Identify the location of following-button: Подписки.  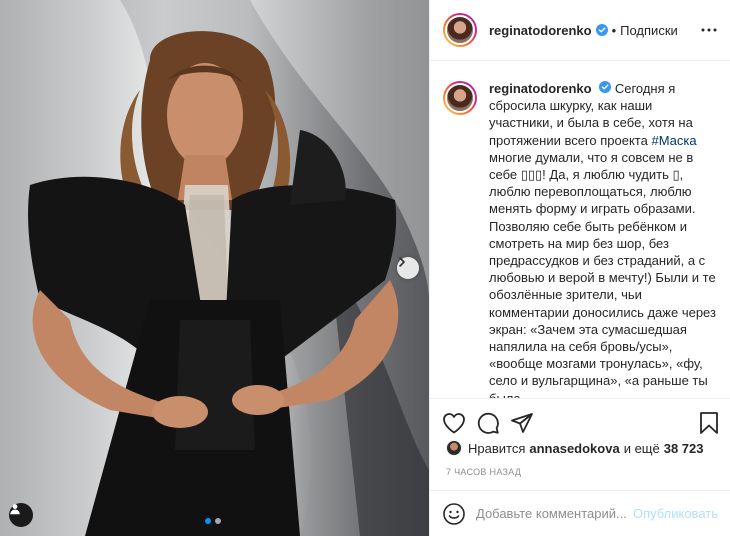
(649, 30).